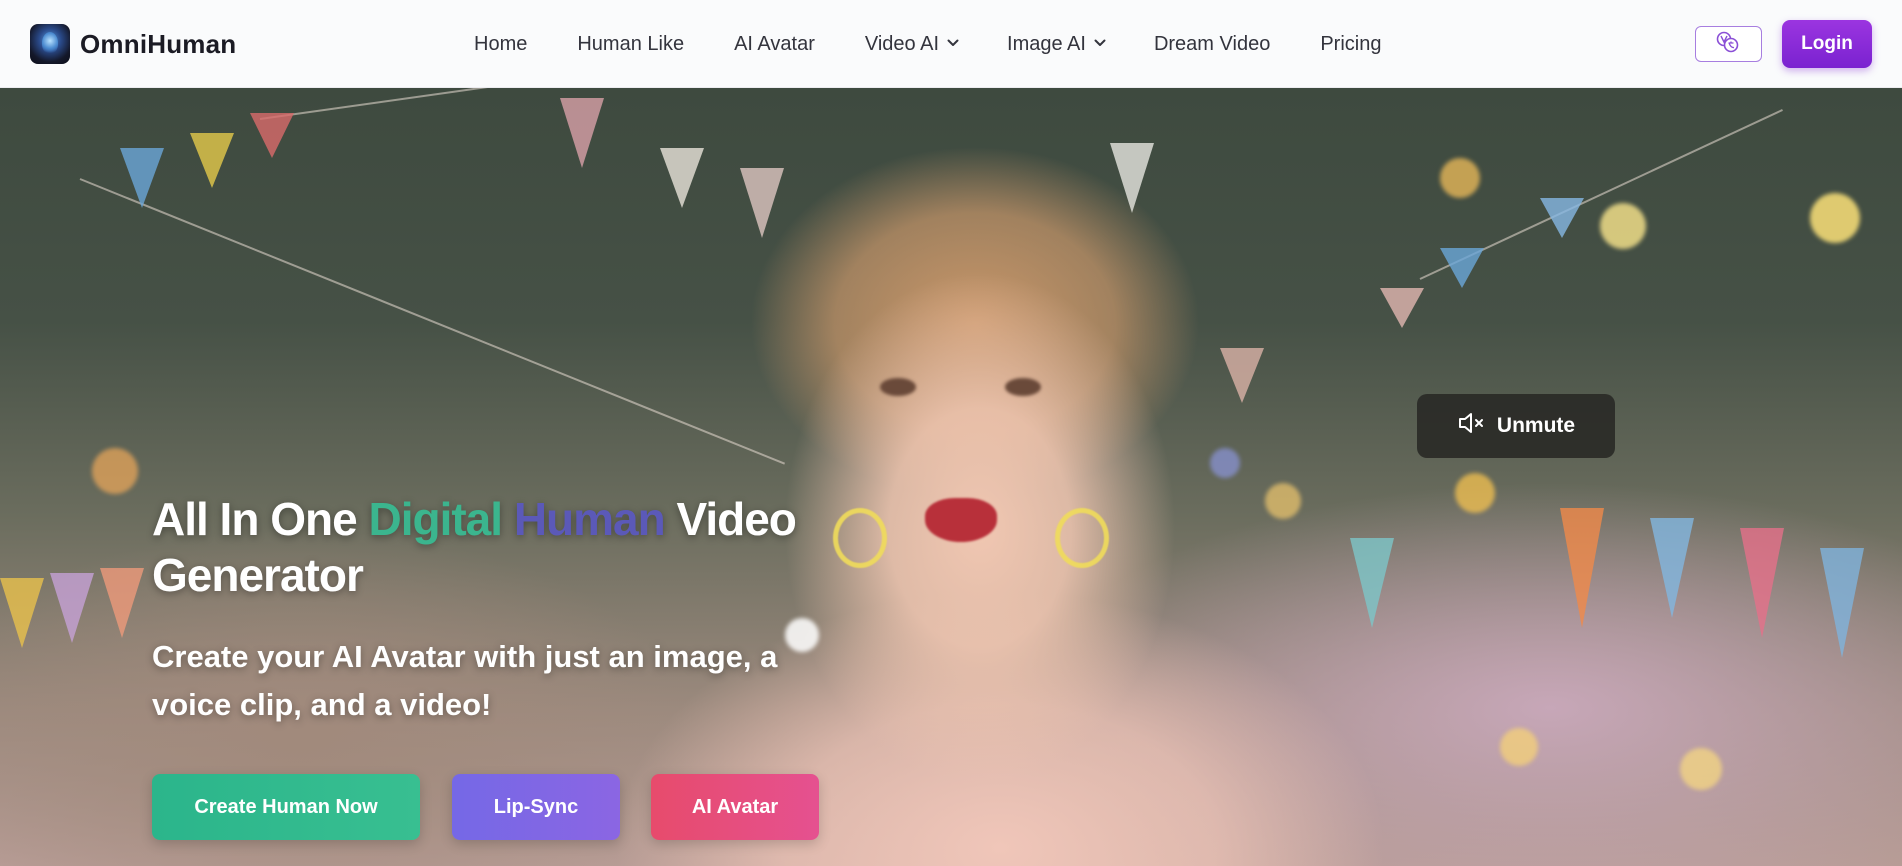 The height and width of the screenshot is (866, 1902). Describe the element at coordinates (50, 44) in the screenshot. I see `brand-logo-icon` at that location.